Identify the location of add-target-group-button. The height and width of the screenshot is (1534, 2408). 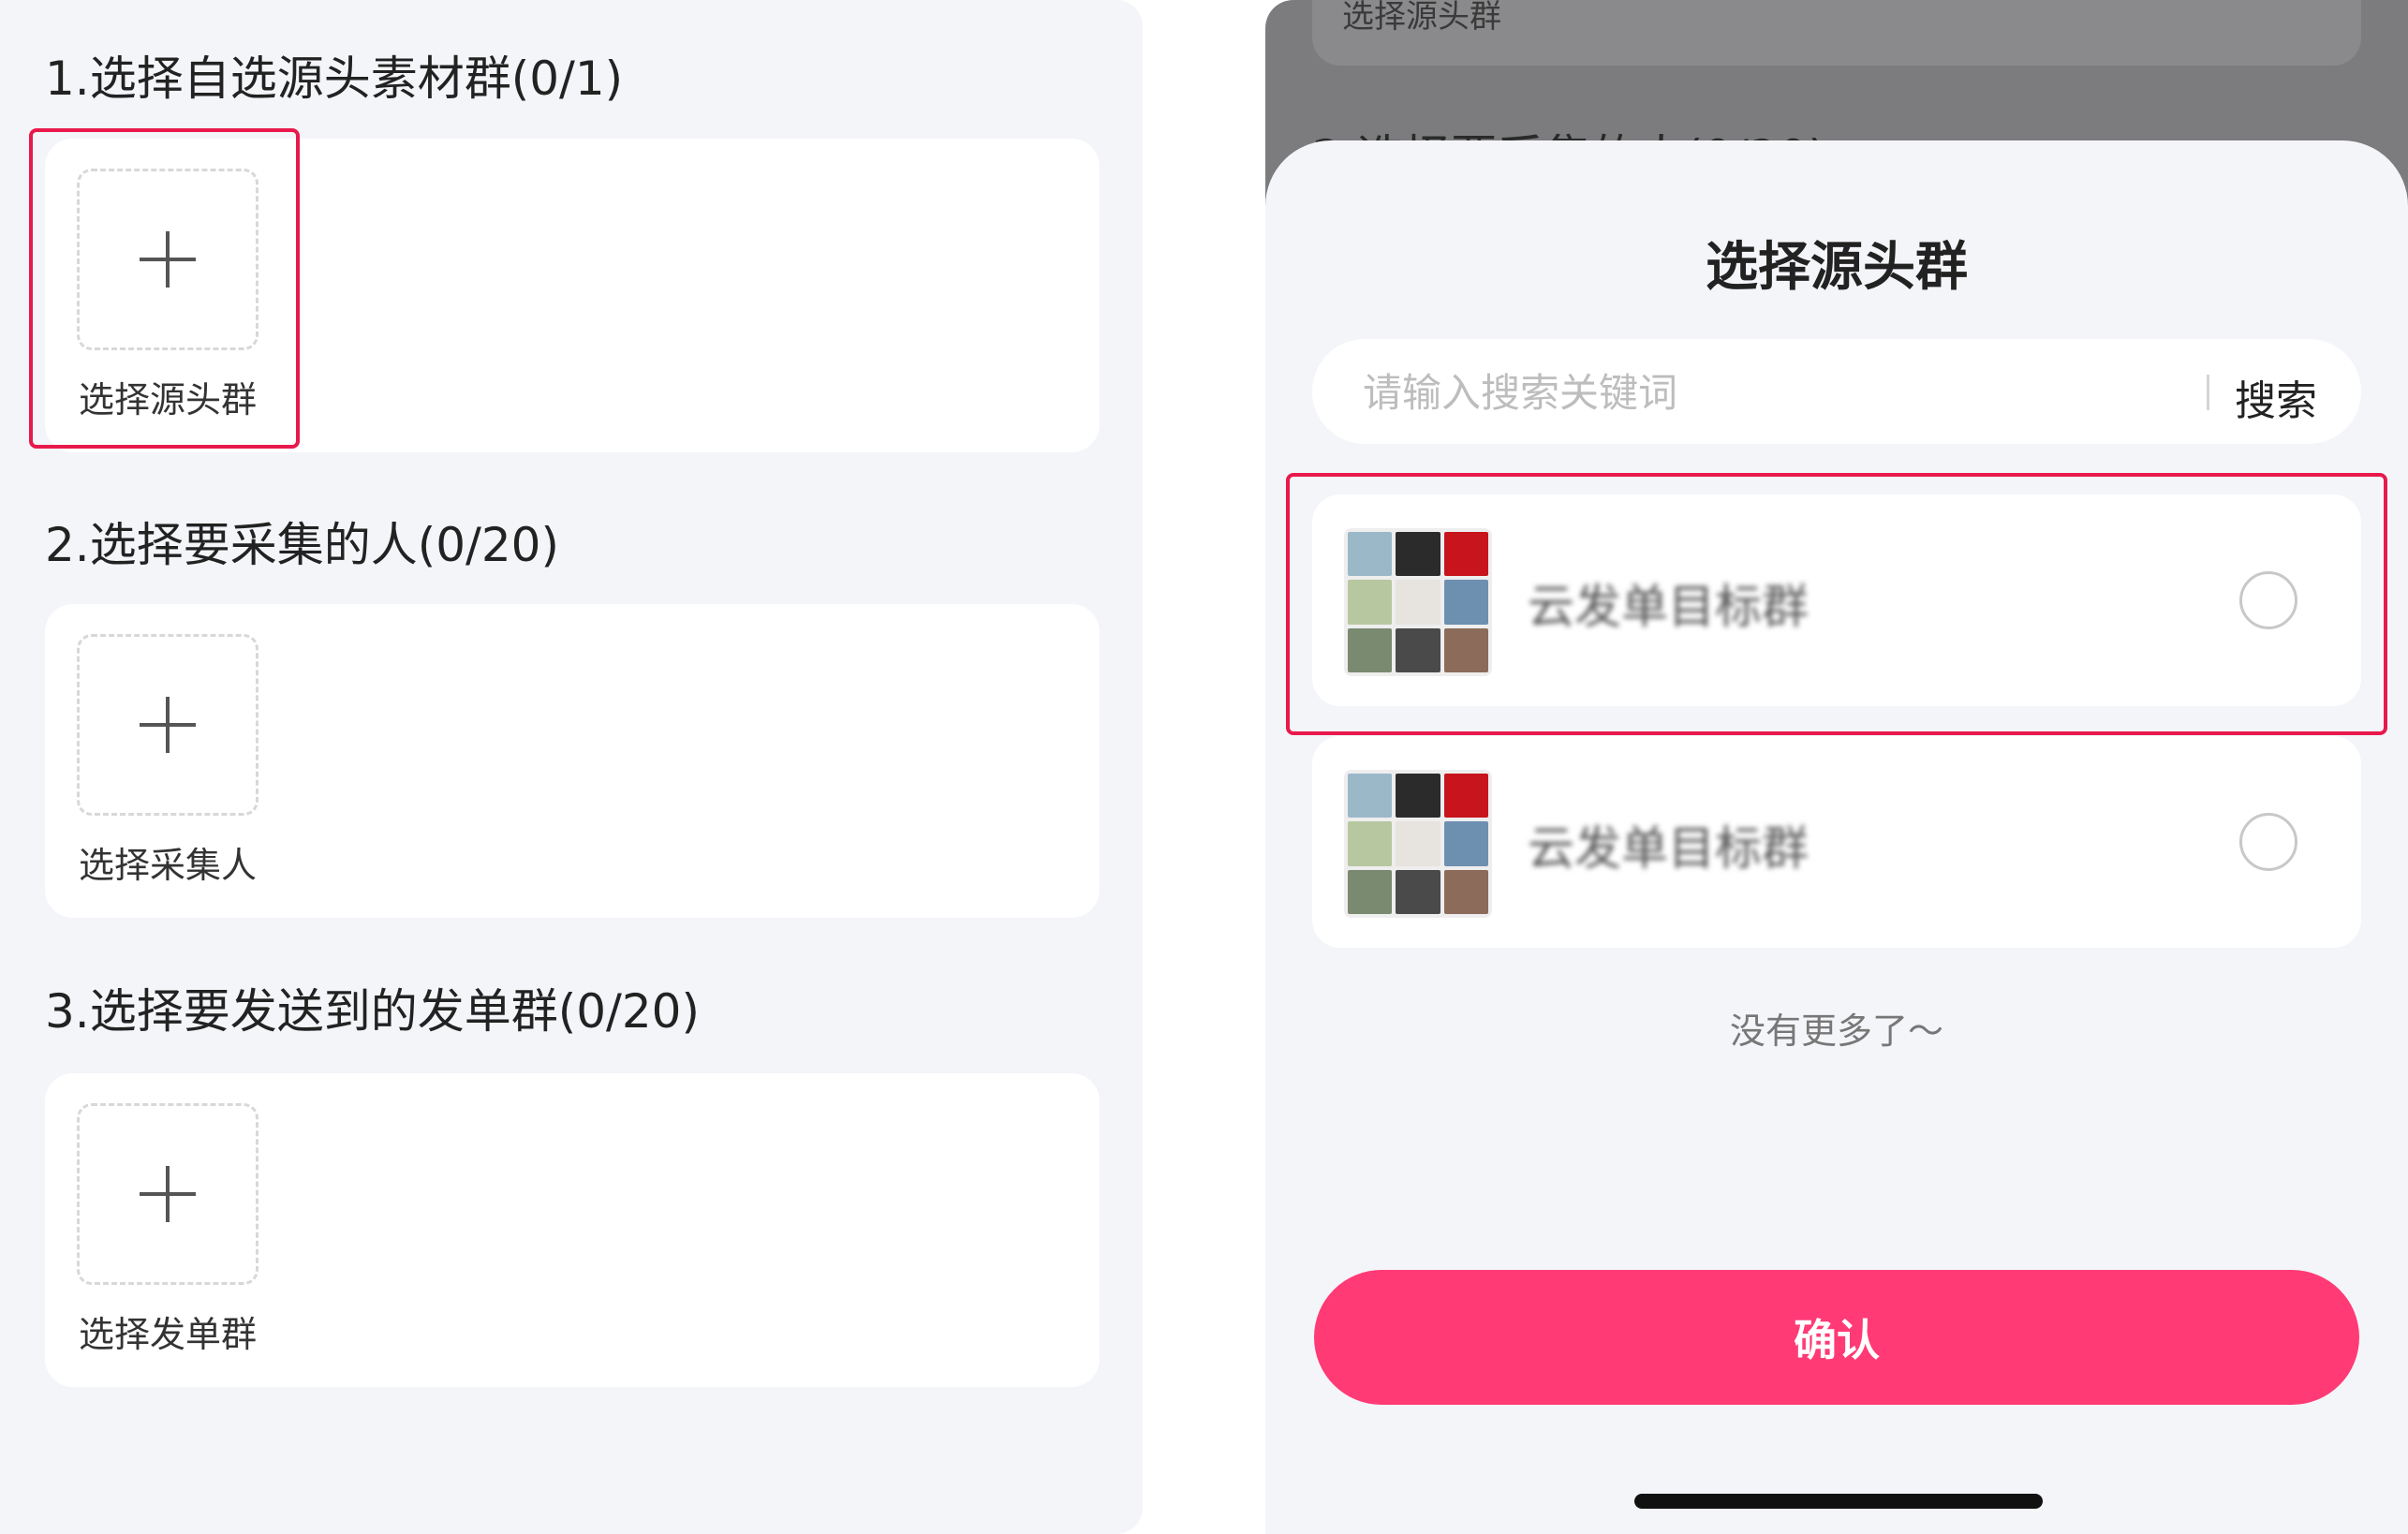
(168, 1194).